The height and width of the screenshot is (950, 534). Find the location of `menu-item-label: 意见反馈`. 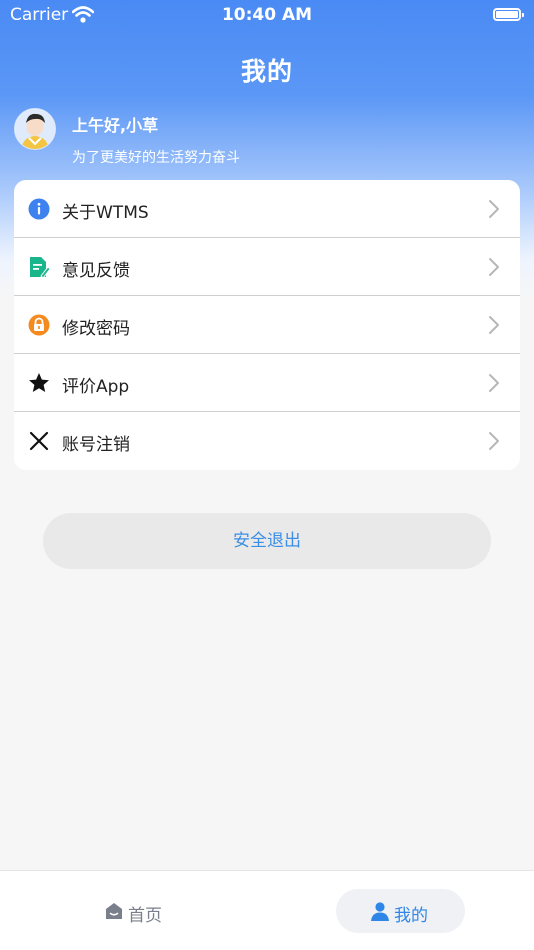

menu-item-label: 意见反馈 is located at coordinates (96, 271).